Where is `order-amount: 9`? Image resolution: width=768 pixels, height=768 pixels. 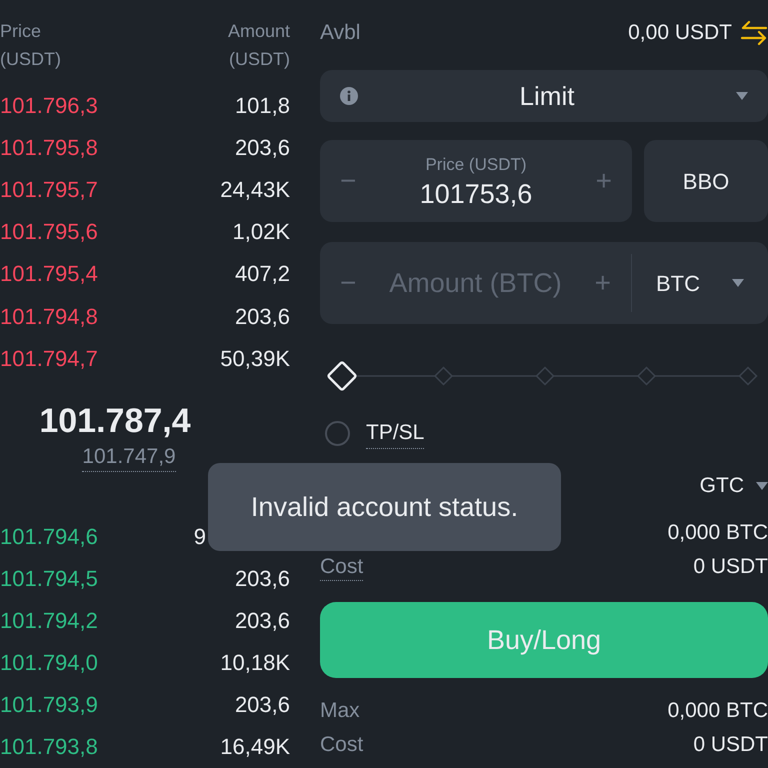
order-amount: 9 is located at coordinates (200, 536).